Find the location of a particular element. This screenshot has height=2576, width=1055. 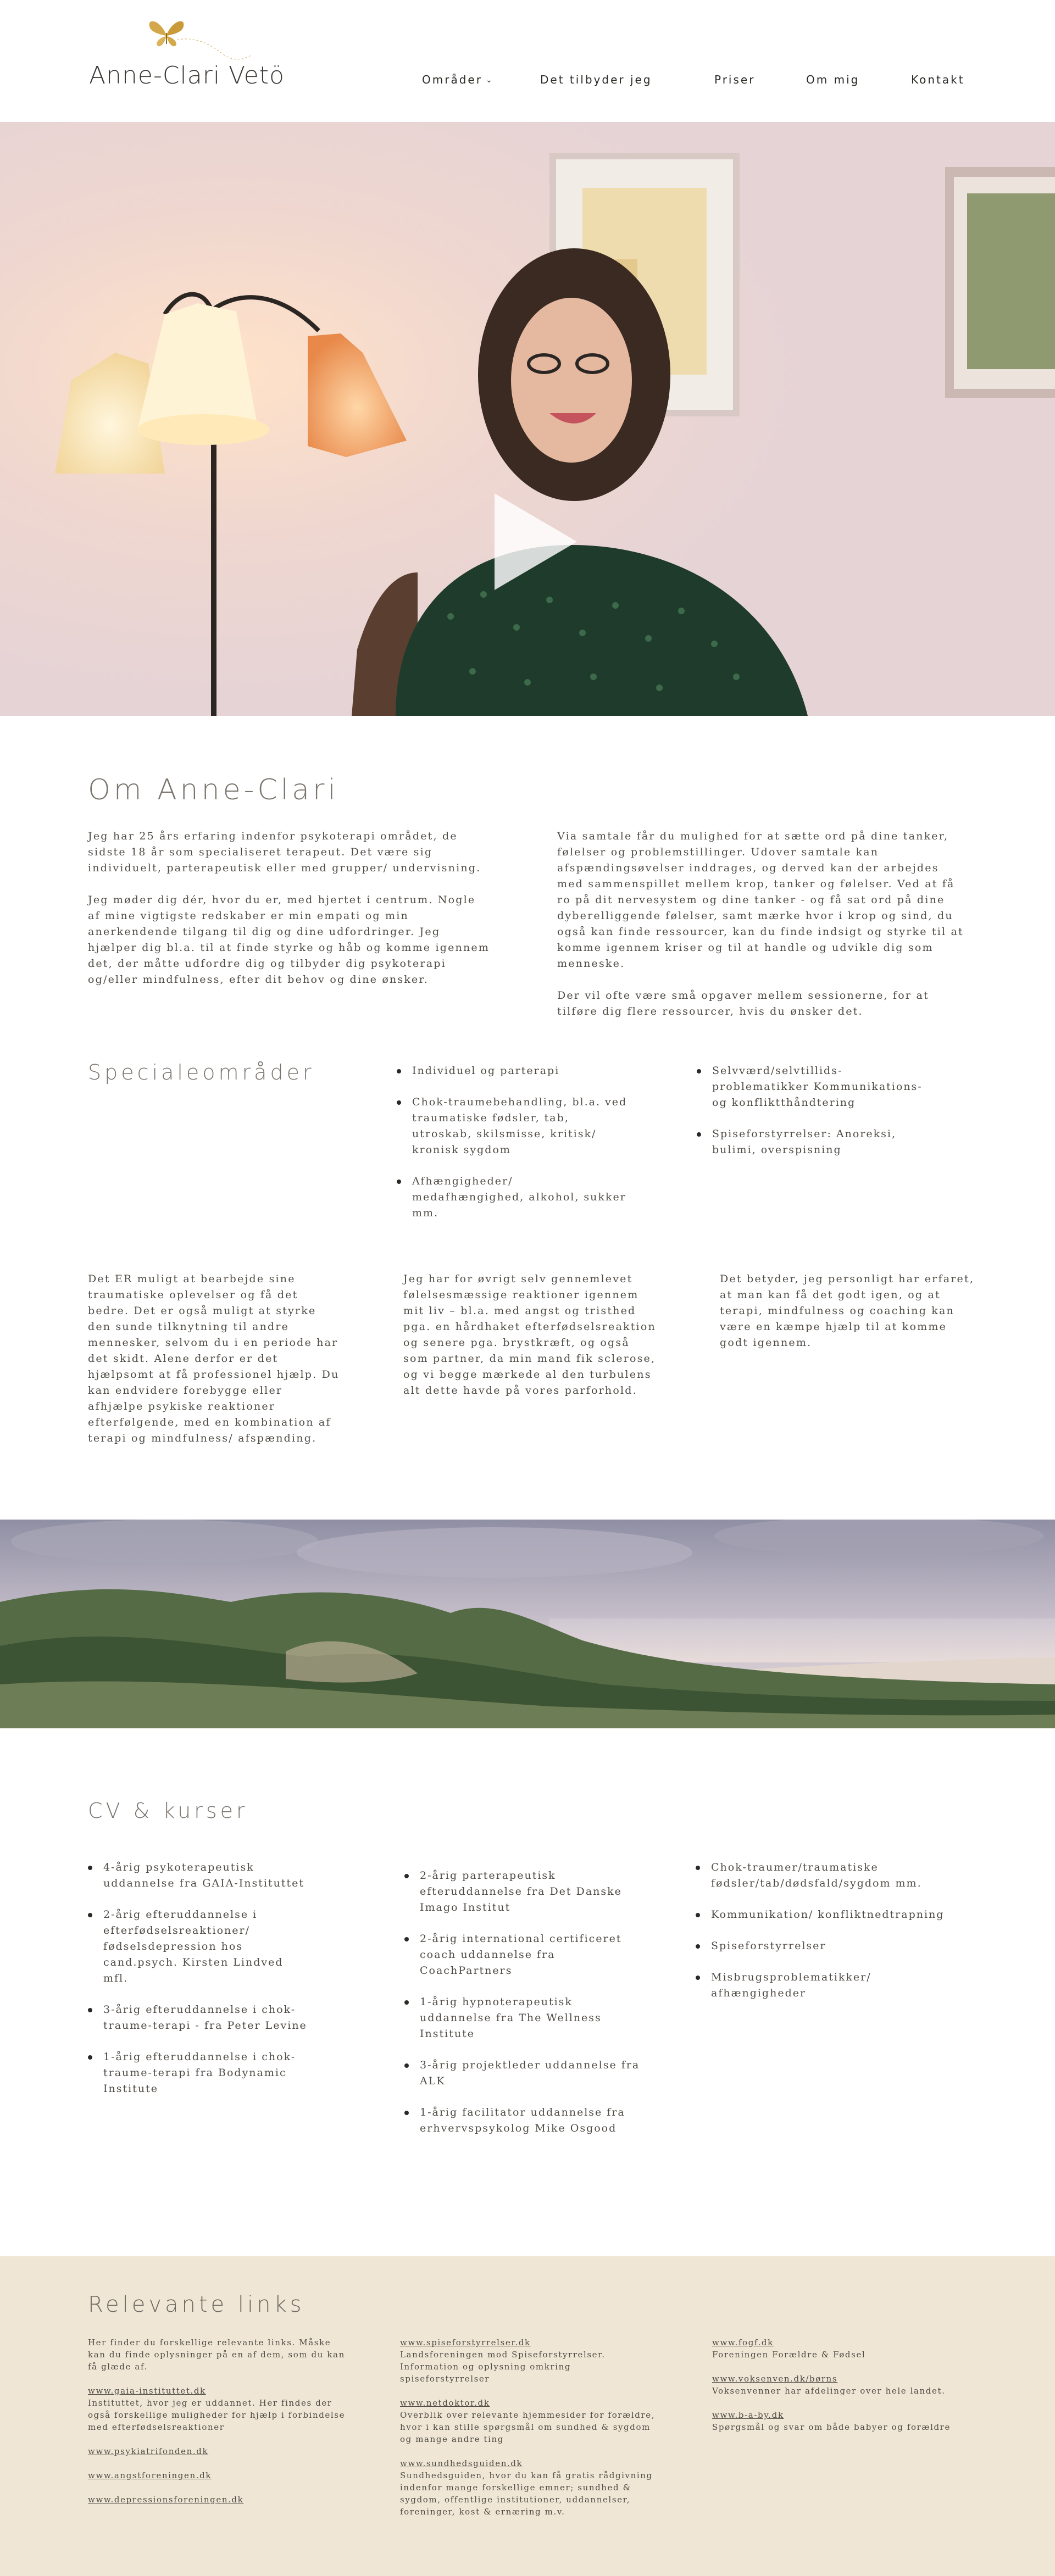

list-item: Individuel og parterapi is located at coordinates (512, 1071).